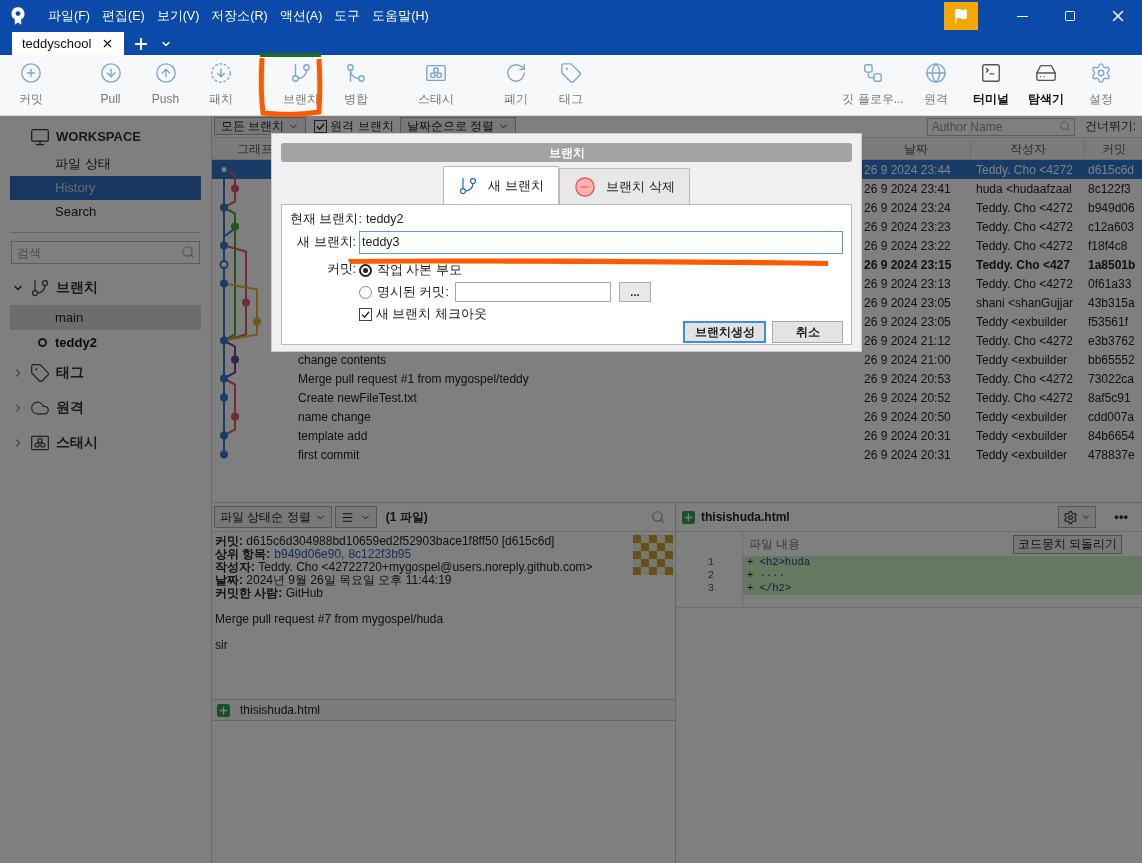 Image resolution: width=1142 pixels, height=863 pixels. I want to click on date-cell-text: 26 9 2024 23:15, so click(908, 265).